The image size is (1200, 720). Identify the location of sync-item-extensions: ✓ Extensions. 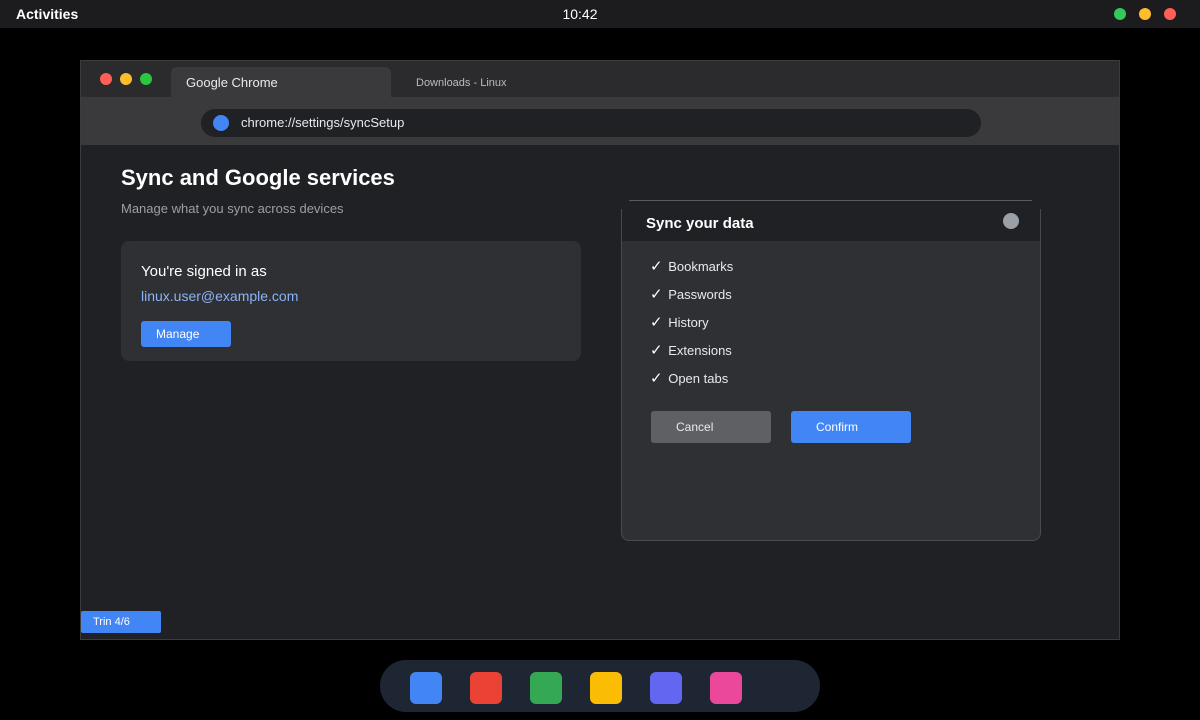
(691, 355).